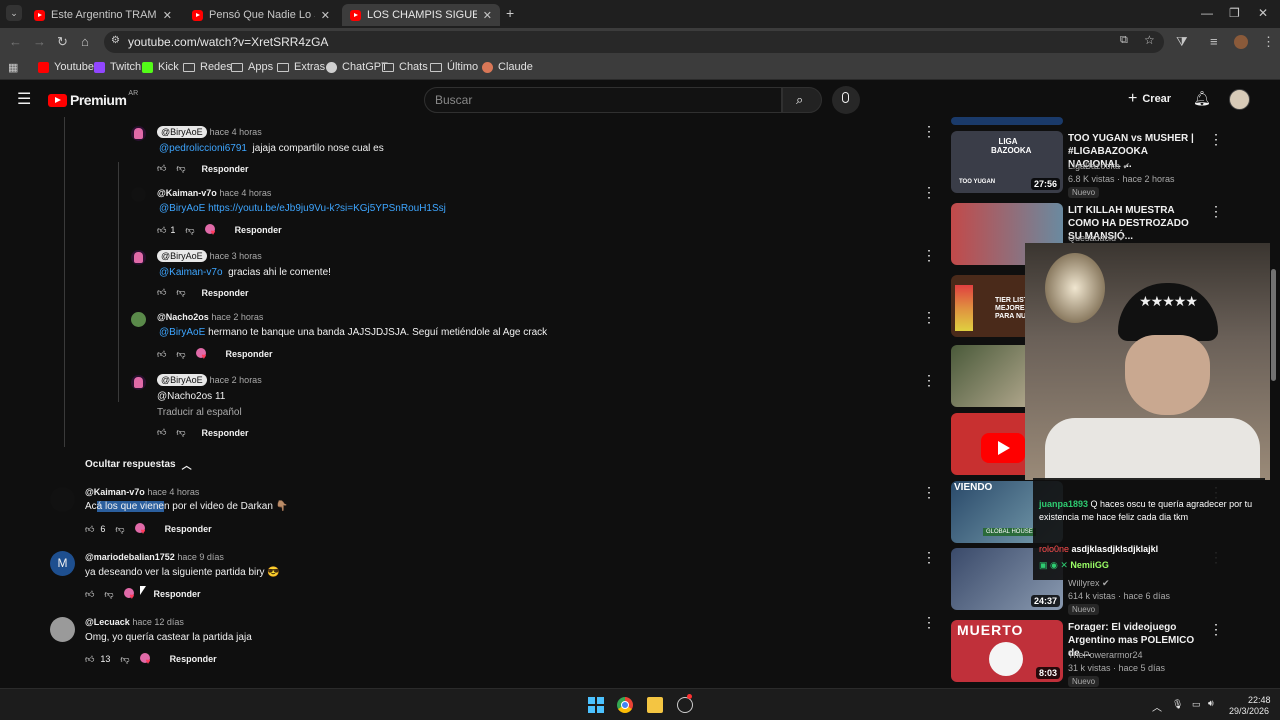 Image resolution: width=1280 pixels, height=720 pixels. Describe the element at coordinates (191, 272) in the screenshot. I see `mention-link: @Kaiman-v7o` at that location.